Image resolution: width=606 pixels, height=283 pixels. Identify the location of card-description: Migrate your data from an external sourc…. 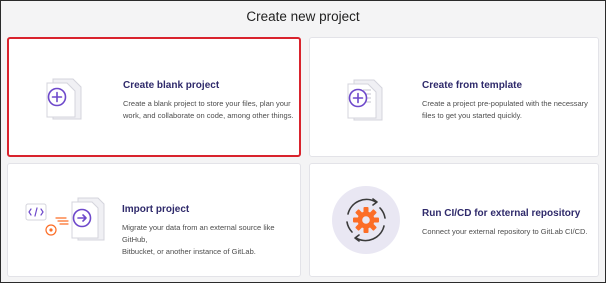
(198, 239).